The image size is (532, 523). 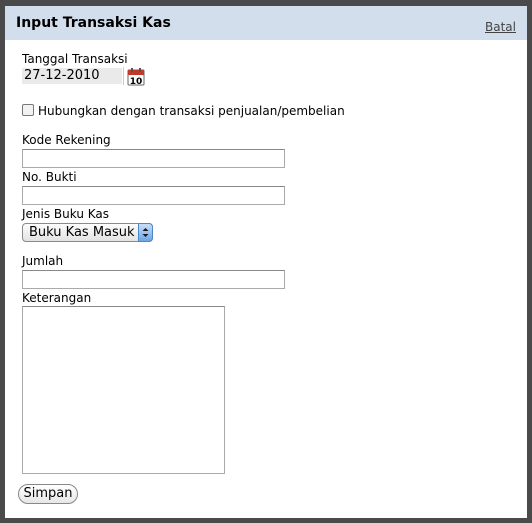 I want to click on account-code-input, so click(x=153, y=158).